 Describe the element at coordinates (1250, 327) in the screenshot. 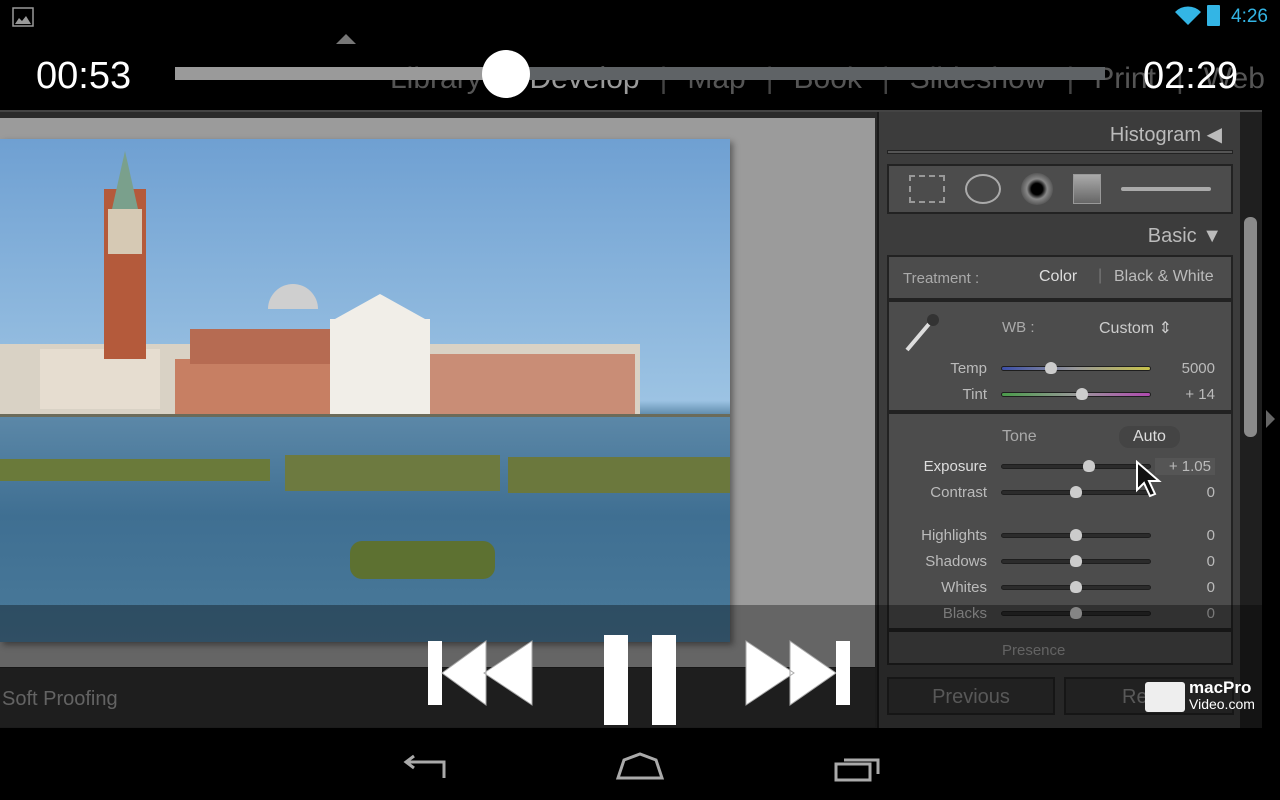

I see `scrollbar-thumb` at that location.